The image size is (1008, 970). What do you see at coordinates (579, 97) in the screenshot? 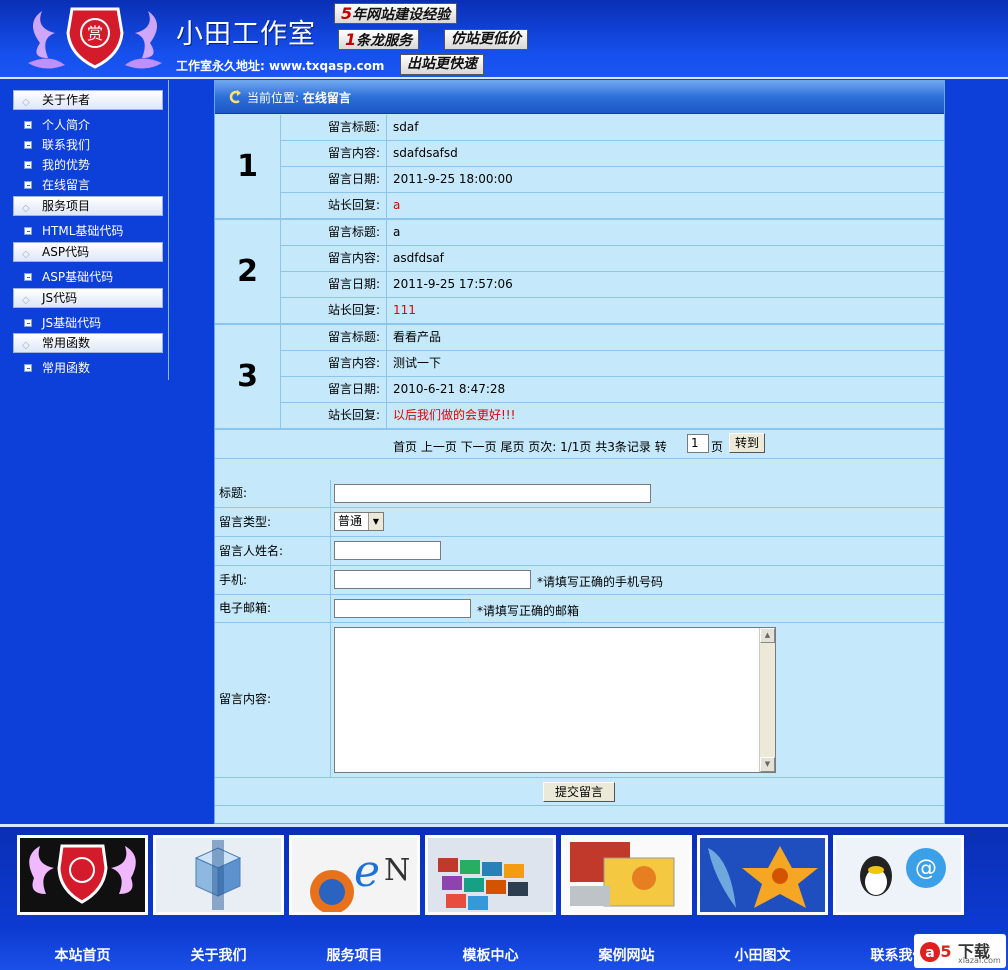
I see `breadcrumb: 当前位置: 在线留言` at bounding box center [579, 97].